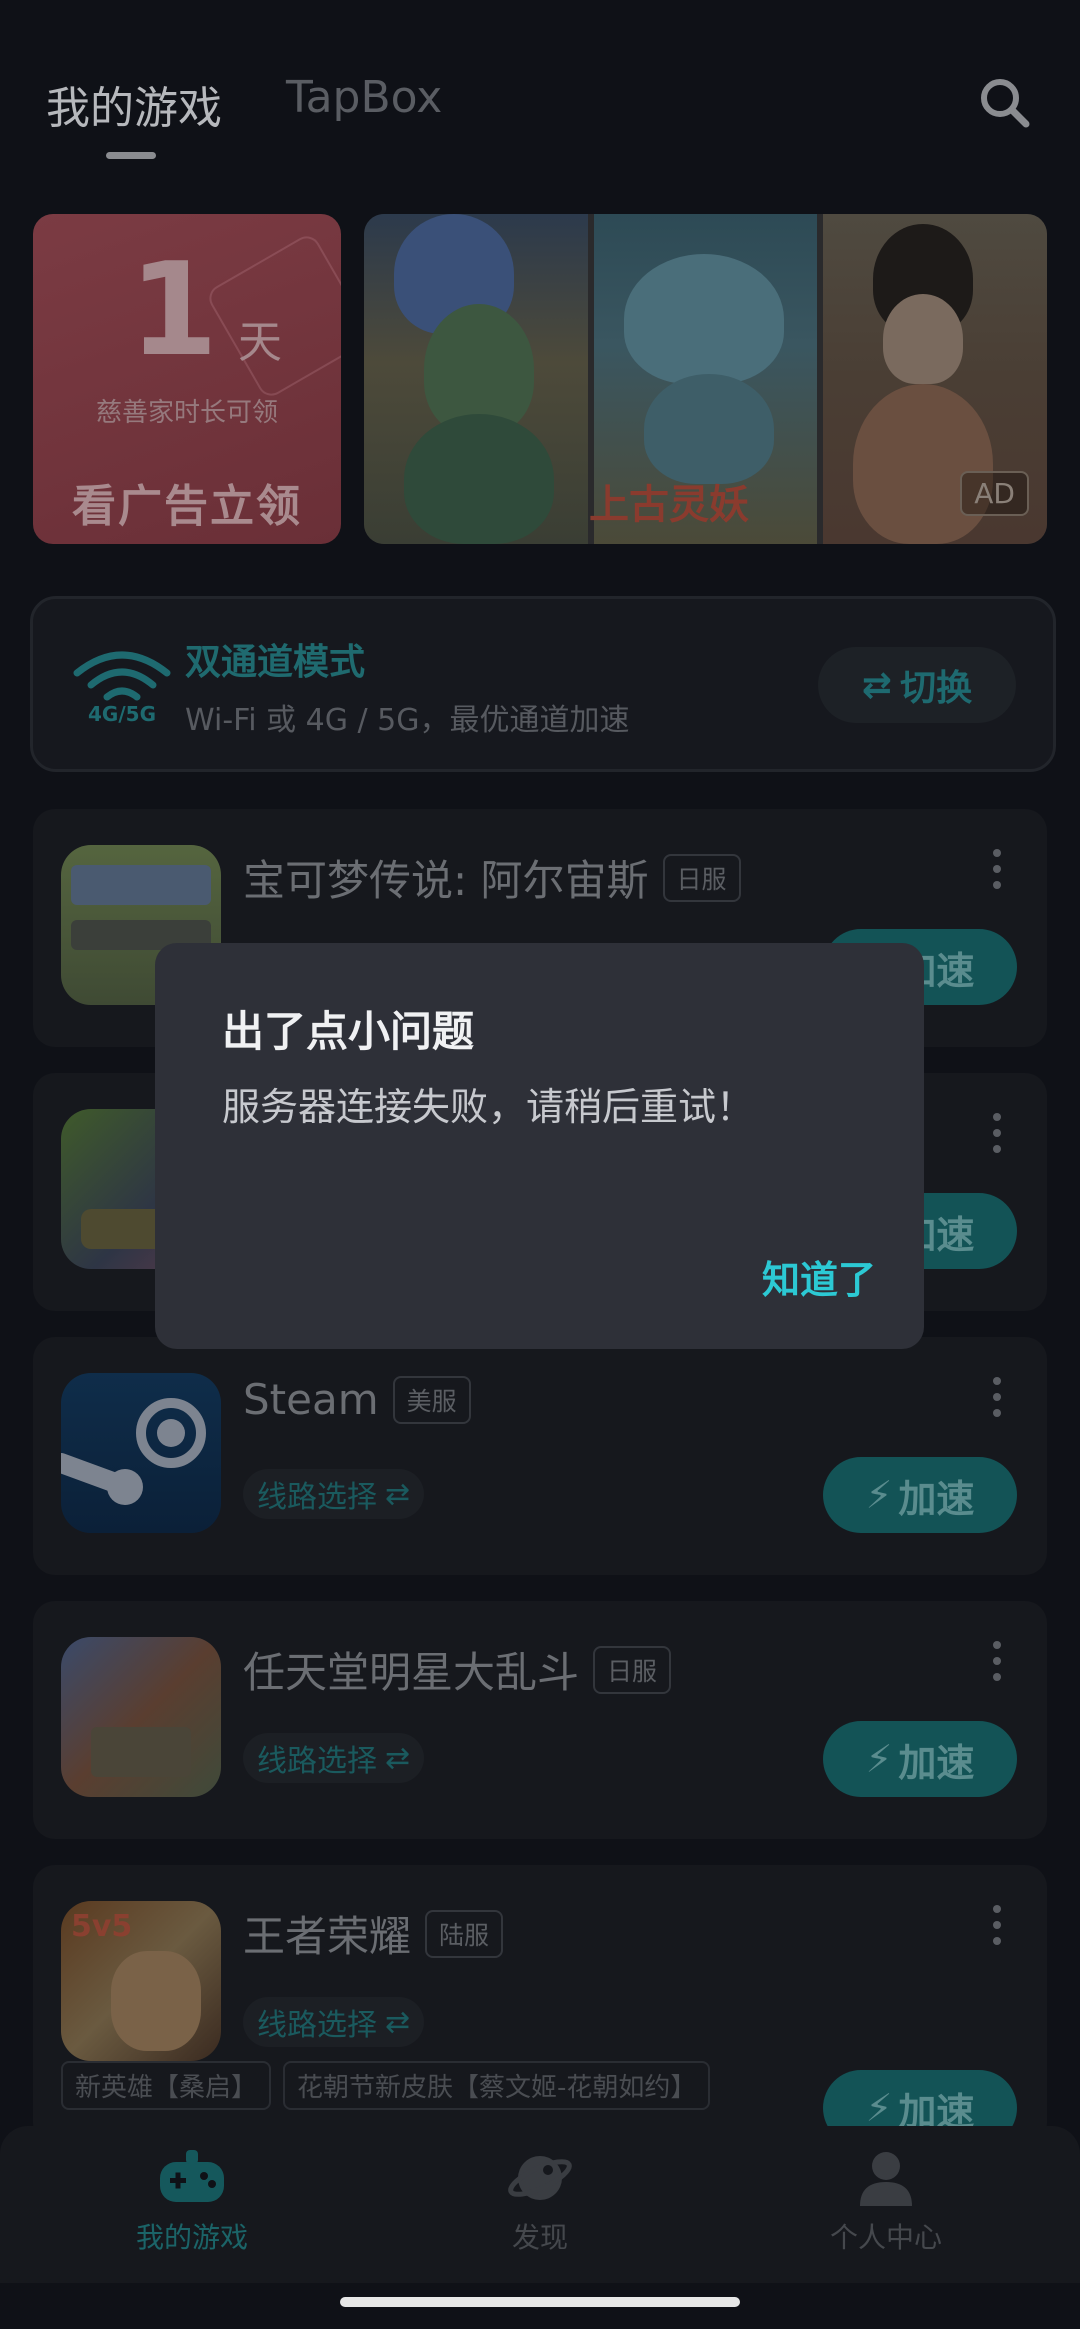 Image resolution: width=1080 pixels, height=2329 pixels. Describe the element at coordinates (260, 342) in the screenshot. I see `reward-days-unit: 天` at that location.